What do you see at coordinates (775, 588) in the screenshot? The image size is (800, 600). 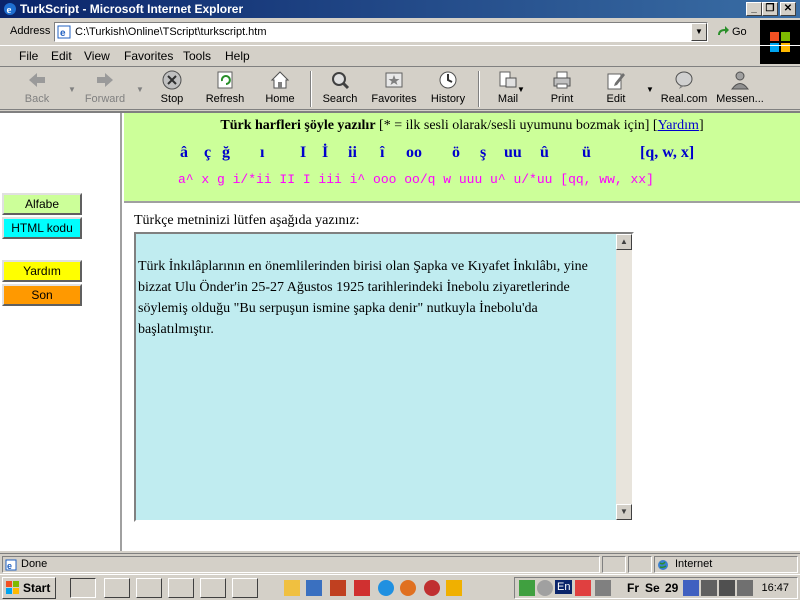 I see `clock: 16:47` at bounding box center [775, 588].